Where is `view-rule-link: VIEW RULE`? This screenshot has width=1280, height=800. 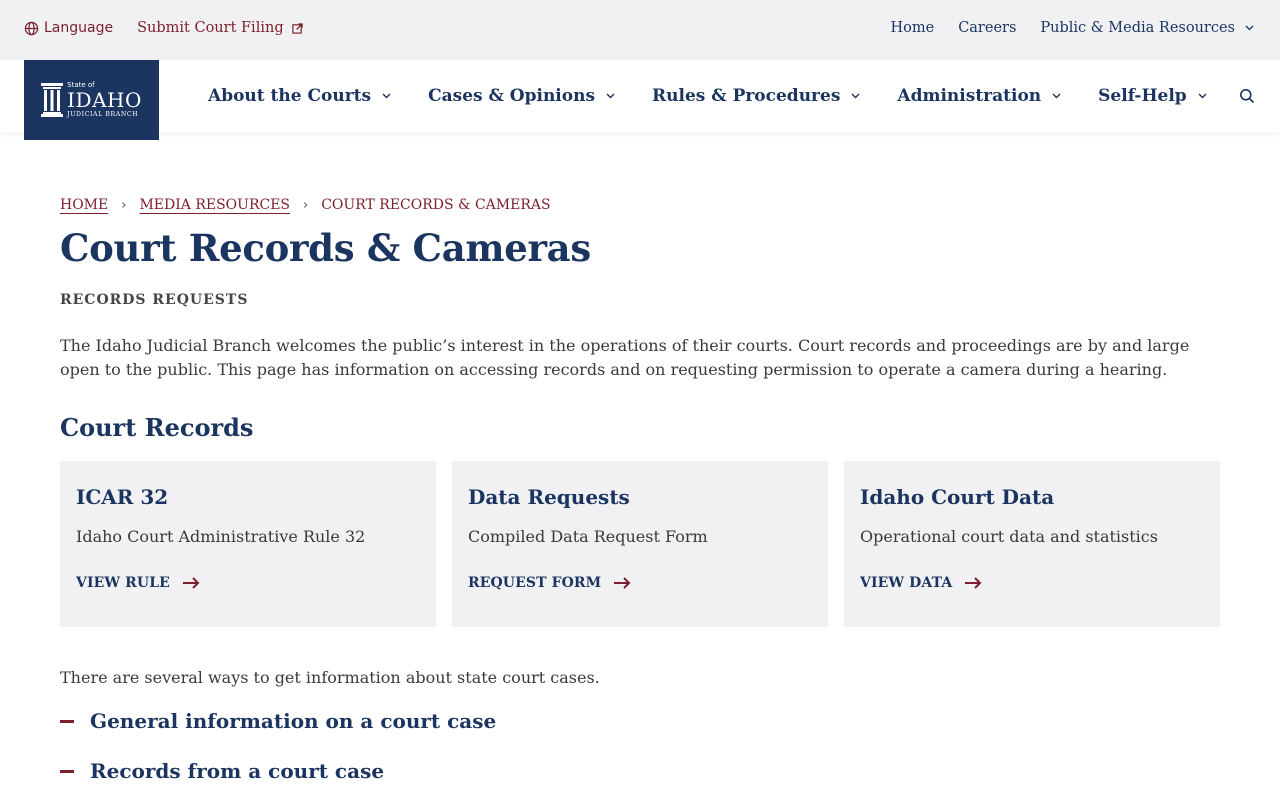
view-rule-link: VIEW RULE is located at coordinates (138, 583).